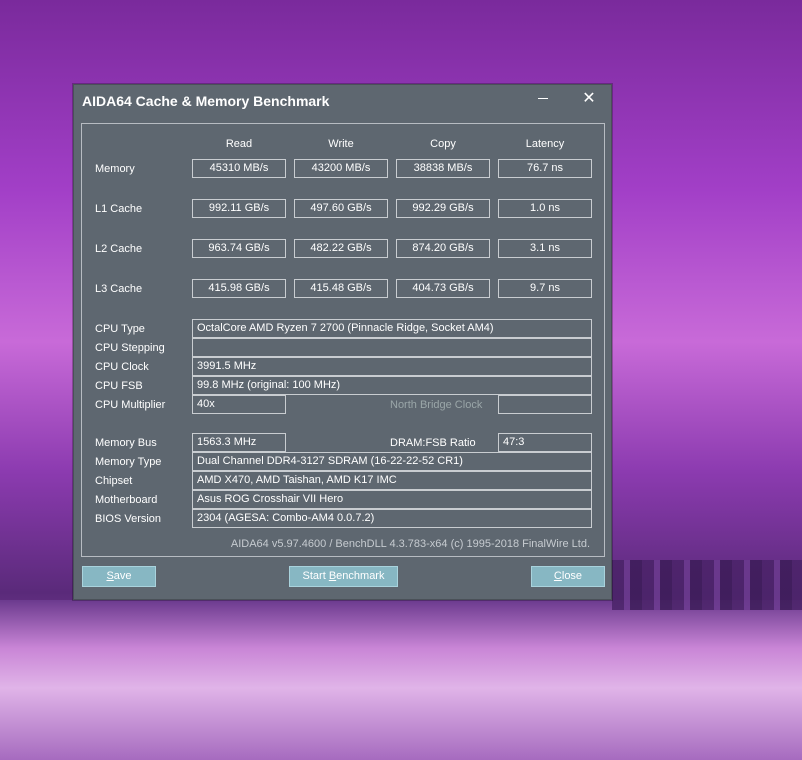 The image size is (802, 760). I want to click on column-header-latency: Latency, so click(545, 144).